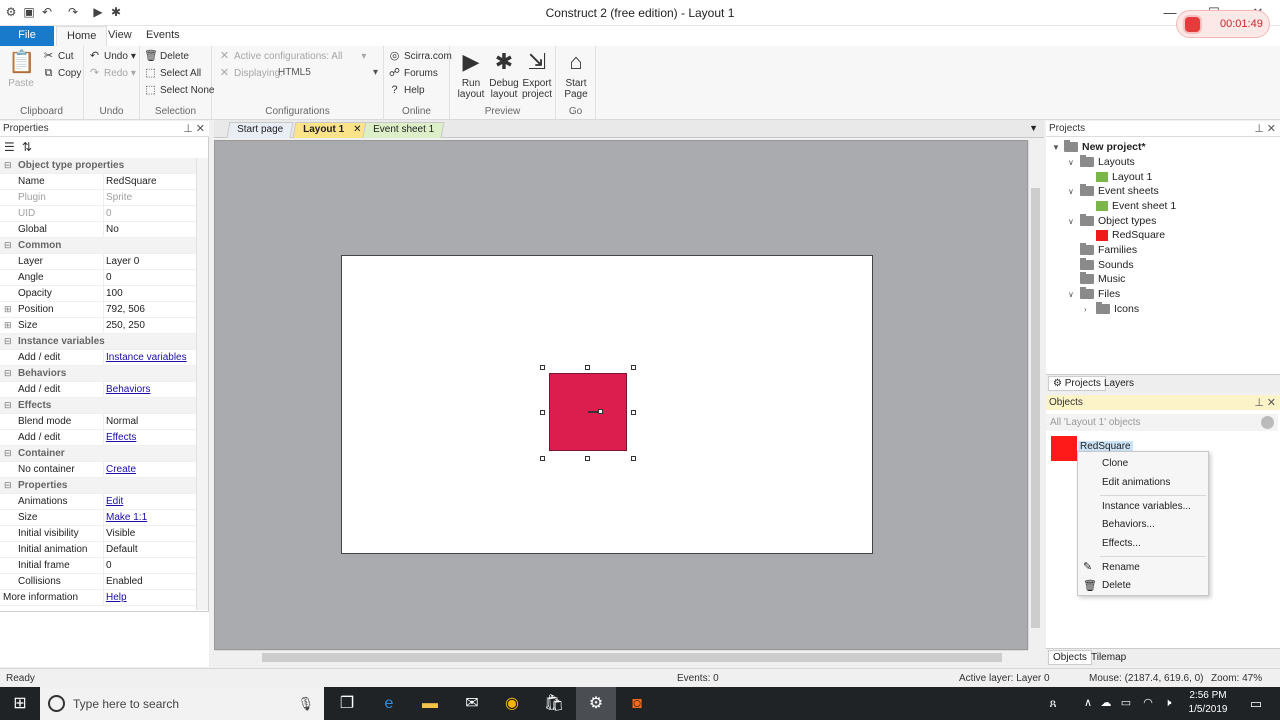  I want to click on properties-scrollbar, so click(202, 384).